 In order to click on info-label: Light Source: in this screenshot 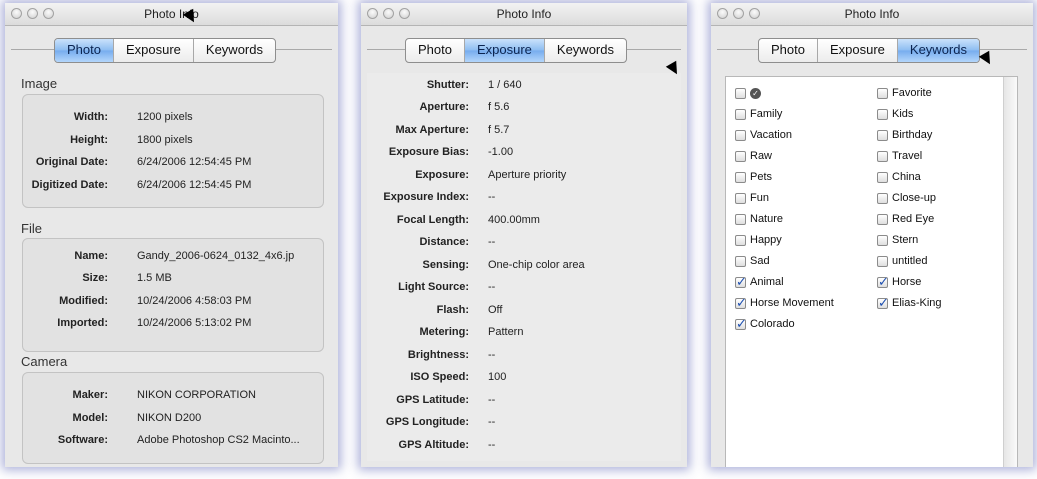, I will do `click(433, 287)`.